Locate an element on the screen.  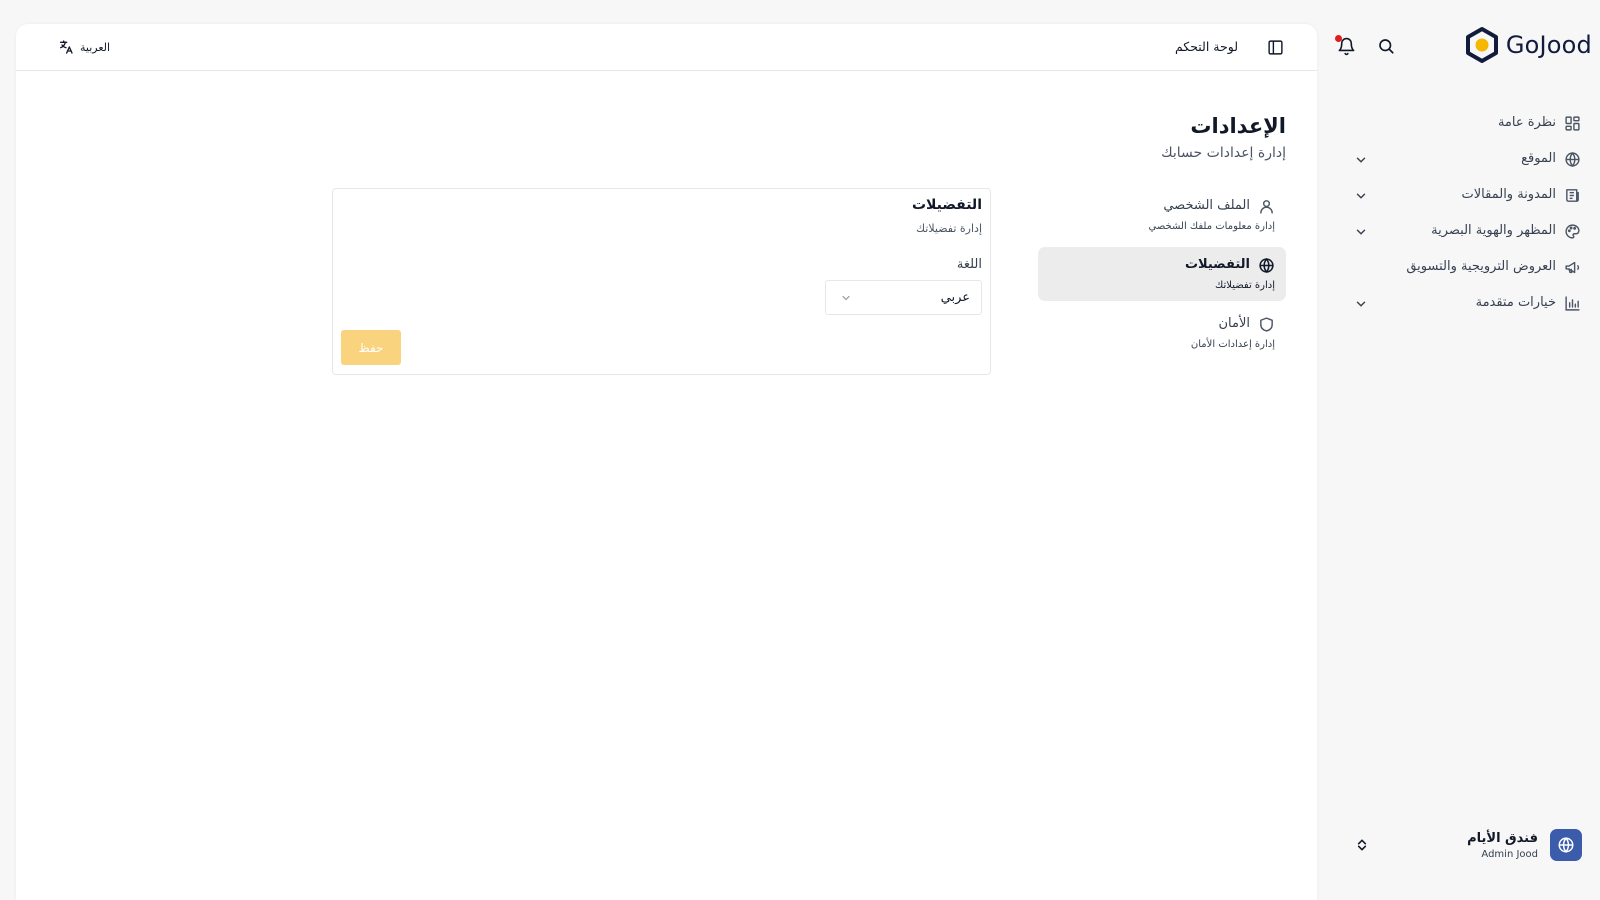
language-select: عربي is located at coordinates (903, 297).